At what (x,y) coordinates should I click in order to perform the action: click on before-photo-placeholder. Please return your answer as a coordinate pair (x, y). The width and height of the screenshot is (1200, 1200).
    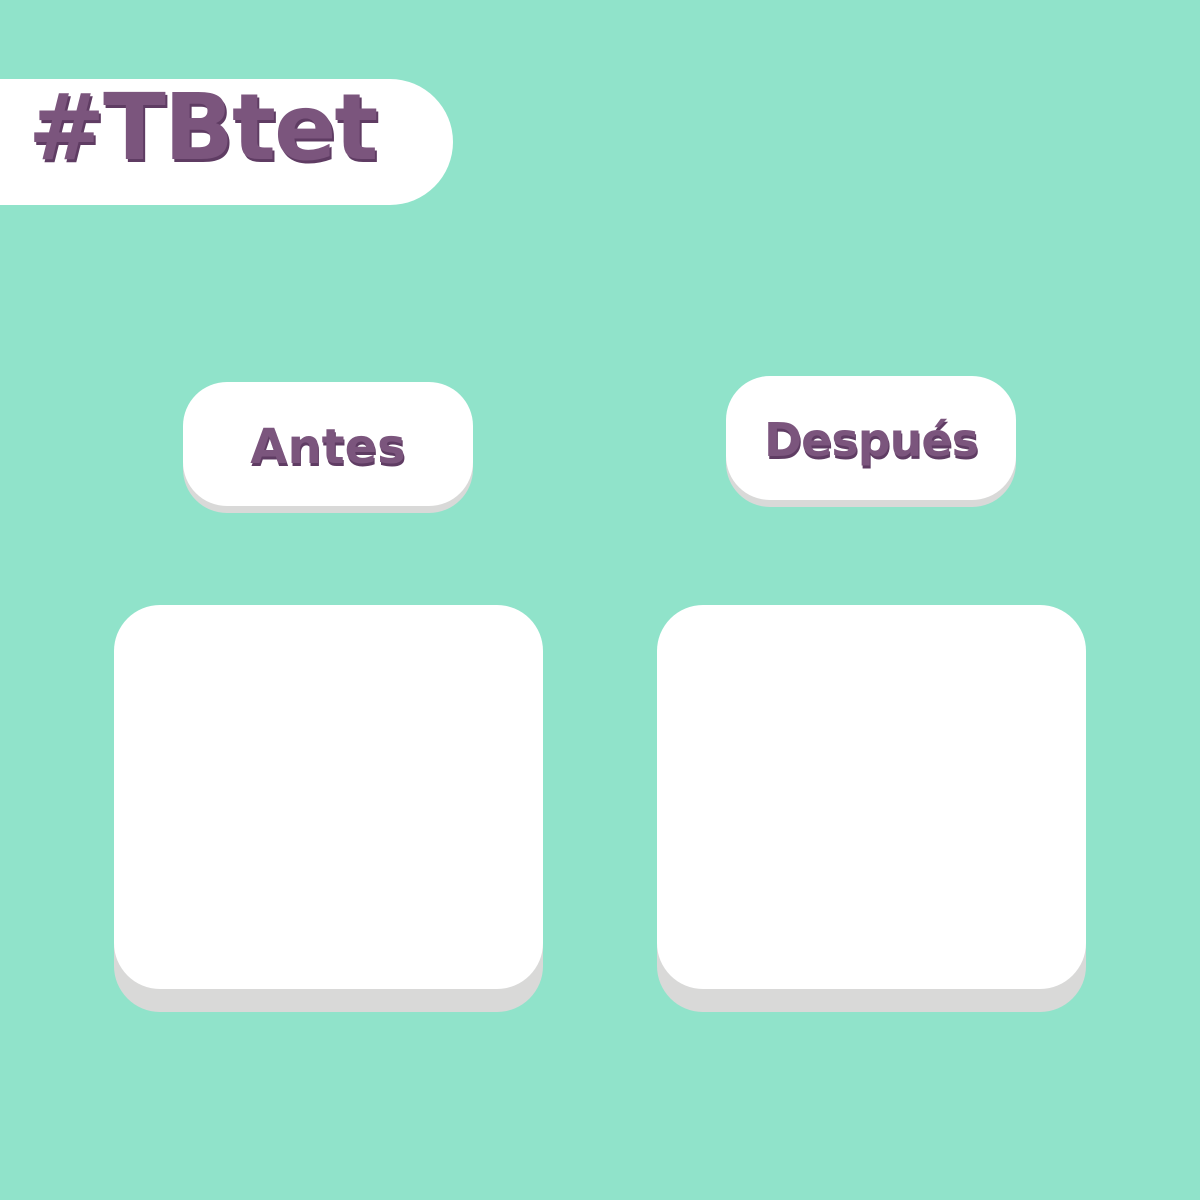
    Looking at the image, I should click on (328, 797).